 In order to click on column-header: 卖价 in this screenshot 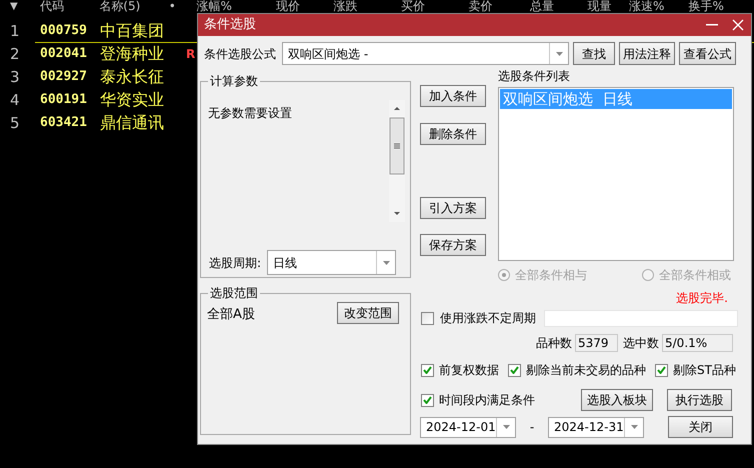, I will do `click(481, 6)`.